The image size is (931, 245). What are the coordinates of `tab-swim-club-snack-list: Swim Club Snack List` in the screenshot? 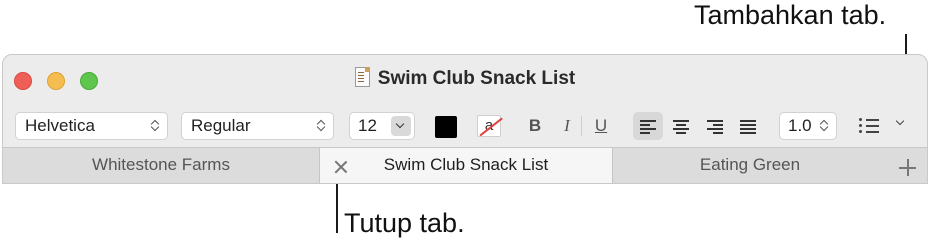 It's located at (466, 165).